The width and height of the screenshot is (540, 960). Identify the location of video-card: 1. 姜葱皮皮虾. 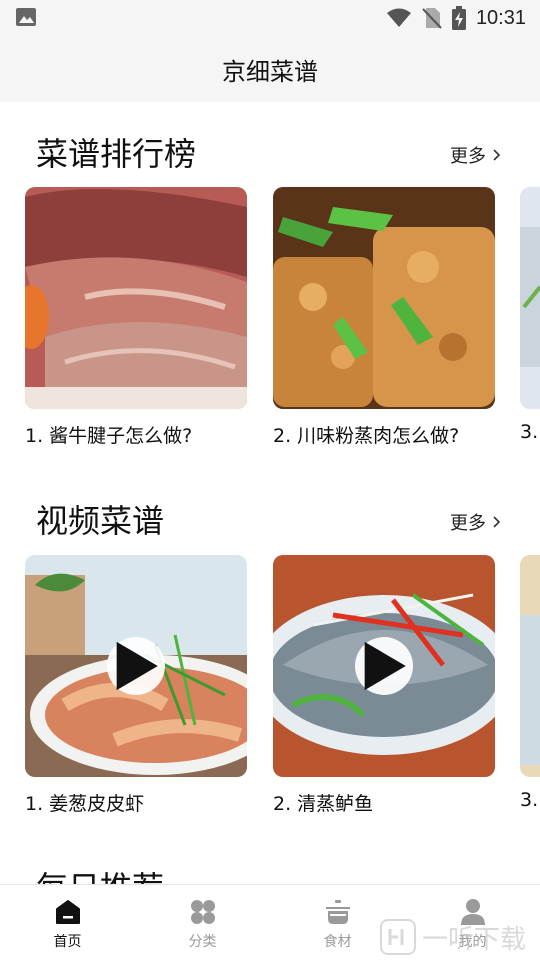
(136, 685).